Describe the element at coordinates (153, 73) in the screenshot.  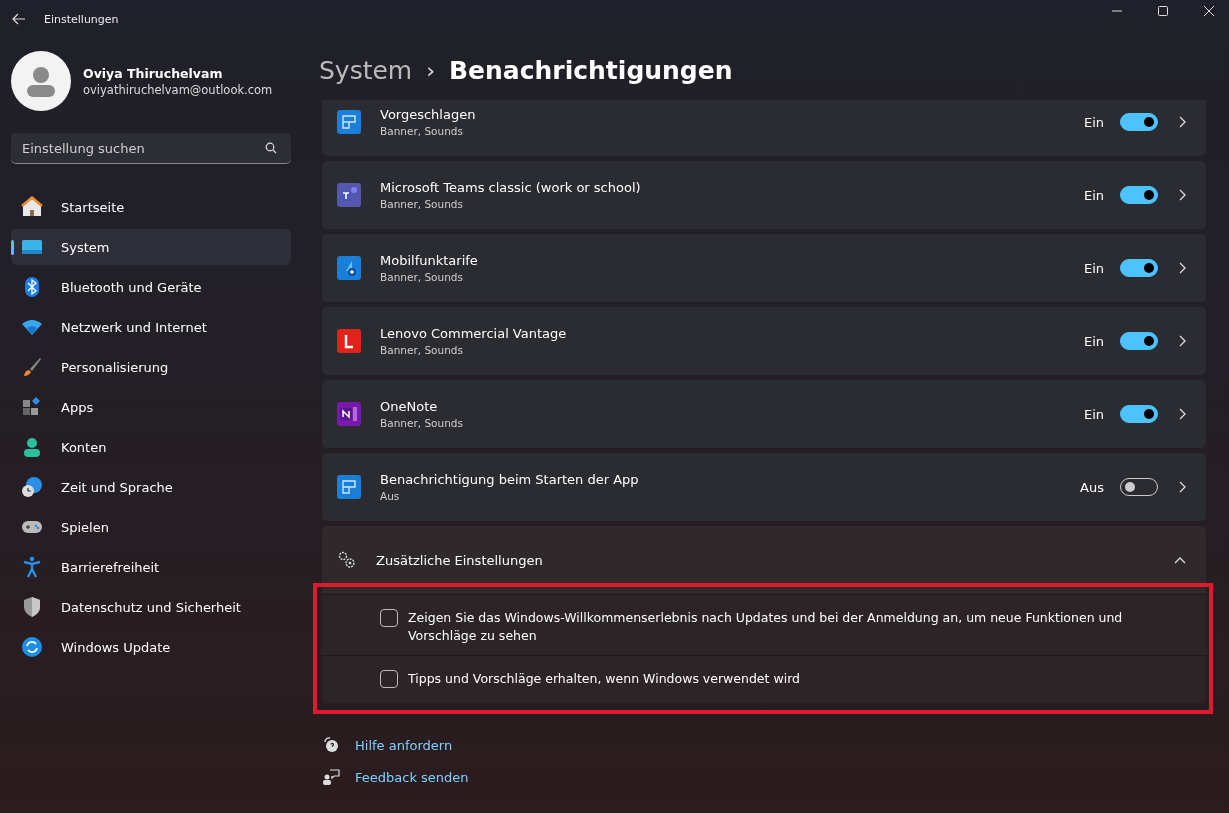
I see `account-name: Oviya Thiruchelvam` at that location.